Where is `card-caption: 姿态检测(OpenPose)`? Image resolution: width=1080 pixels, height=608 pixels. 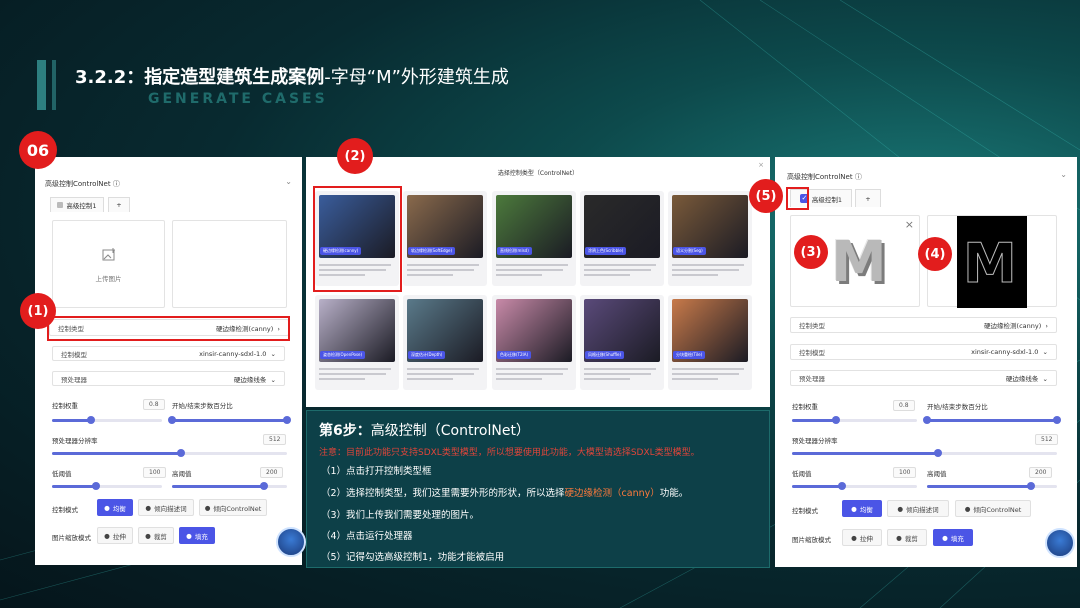
card-caption: 姿态检测(OpenPose) is located at coordinates (343, 355).